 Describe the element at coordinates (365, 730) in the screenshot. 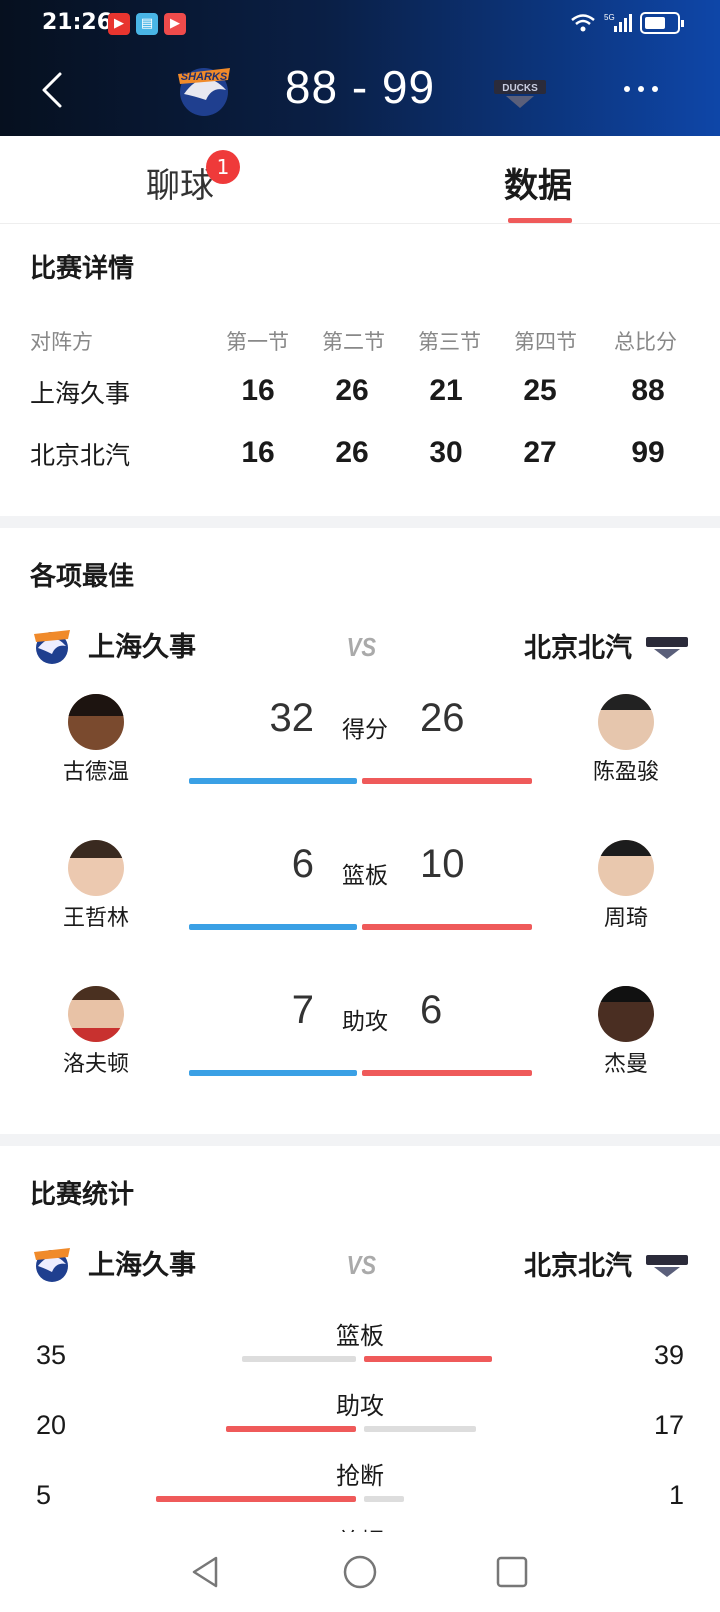

I see `leader-category: 得分` at that location.